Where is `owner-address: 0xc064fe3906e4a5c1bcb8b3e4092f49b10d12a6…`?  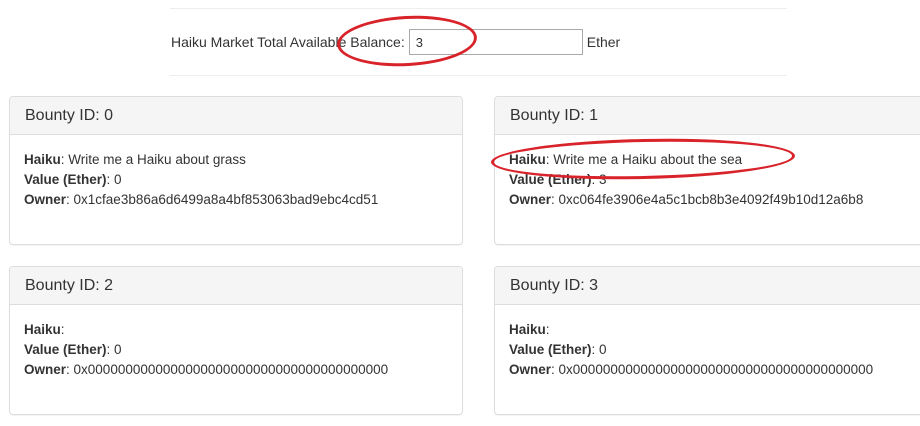
owner-address: 0xc064fe3906e4a5c1bcb8b3e4092f49b10d12a6… is located at coordinates (709, 199).